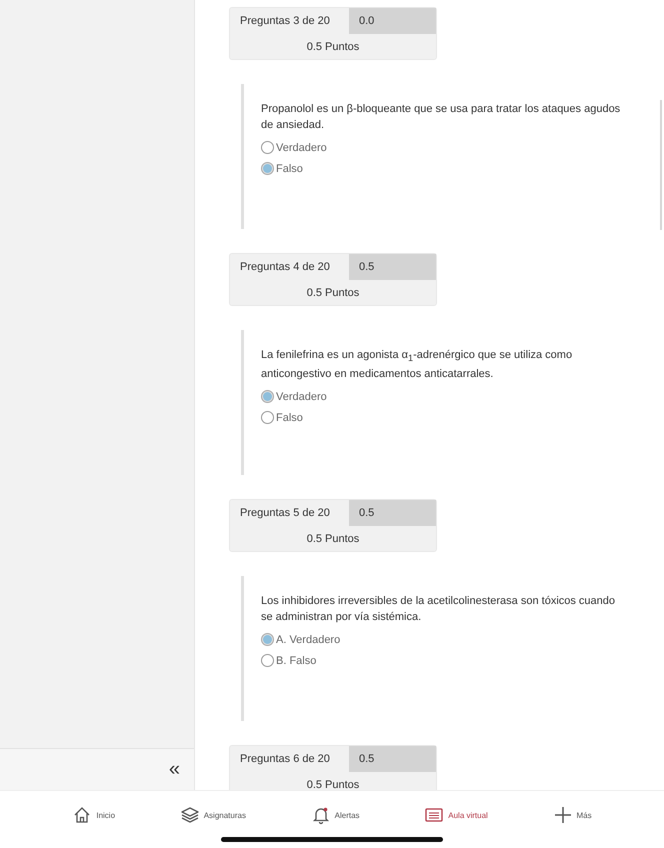 The width and height of the screenshot is (664, 848). What do you see at coordinates (285, 759) in the screenshot?
I see `question-counter: Preguntas 6 de 20` at bounding box center [285, 759].